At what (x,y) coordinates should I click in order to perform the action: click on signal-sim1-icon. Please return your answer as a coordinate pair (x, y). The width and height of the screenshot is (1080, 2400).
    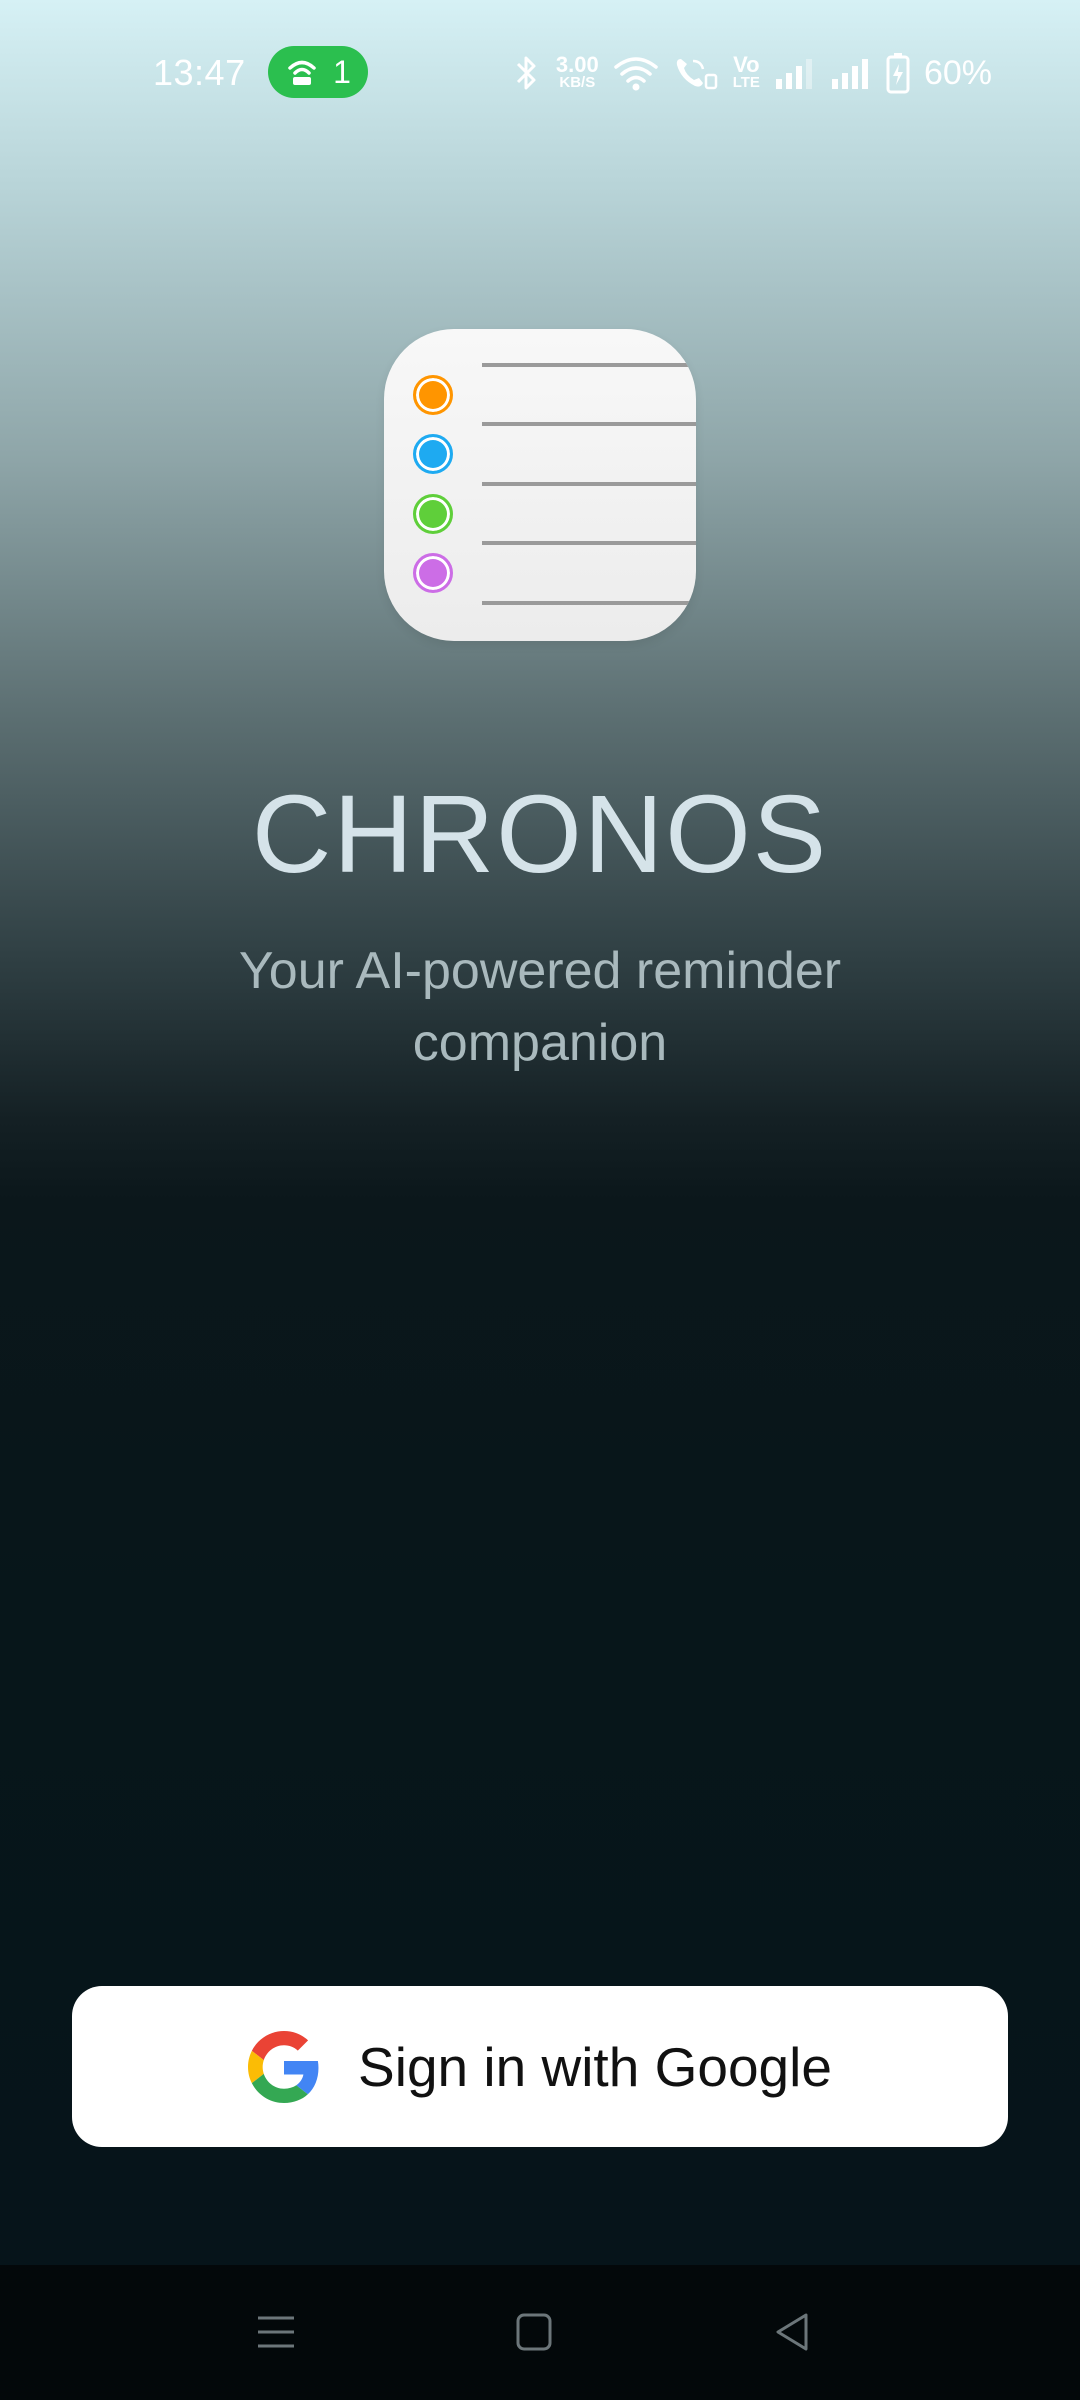
    Looking at the image, I should click on (793, 74).